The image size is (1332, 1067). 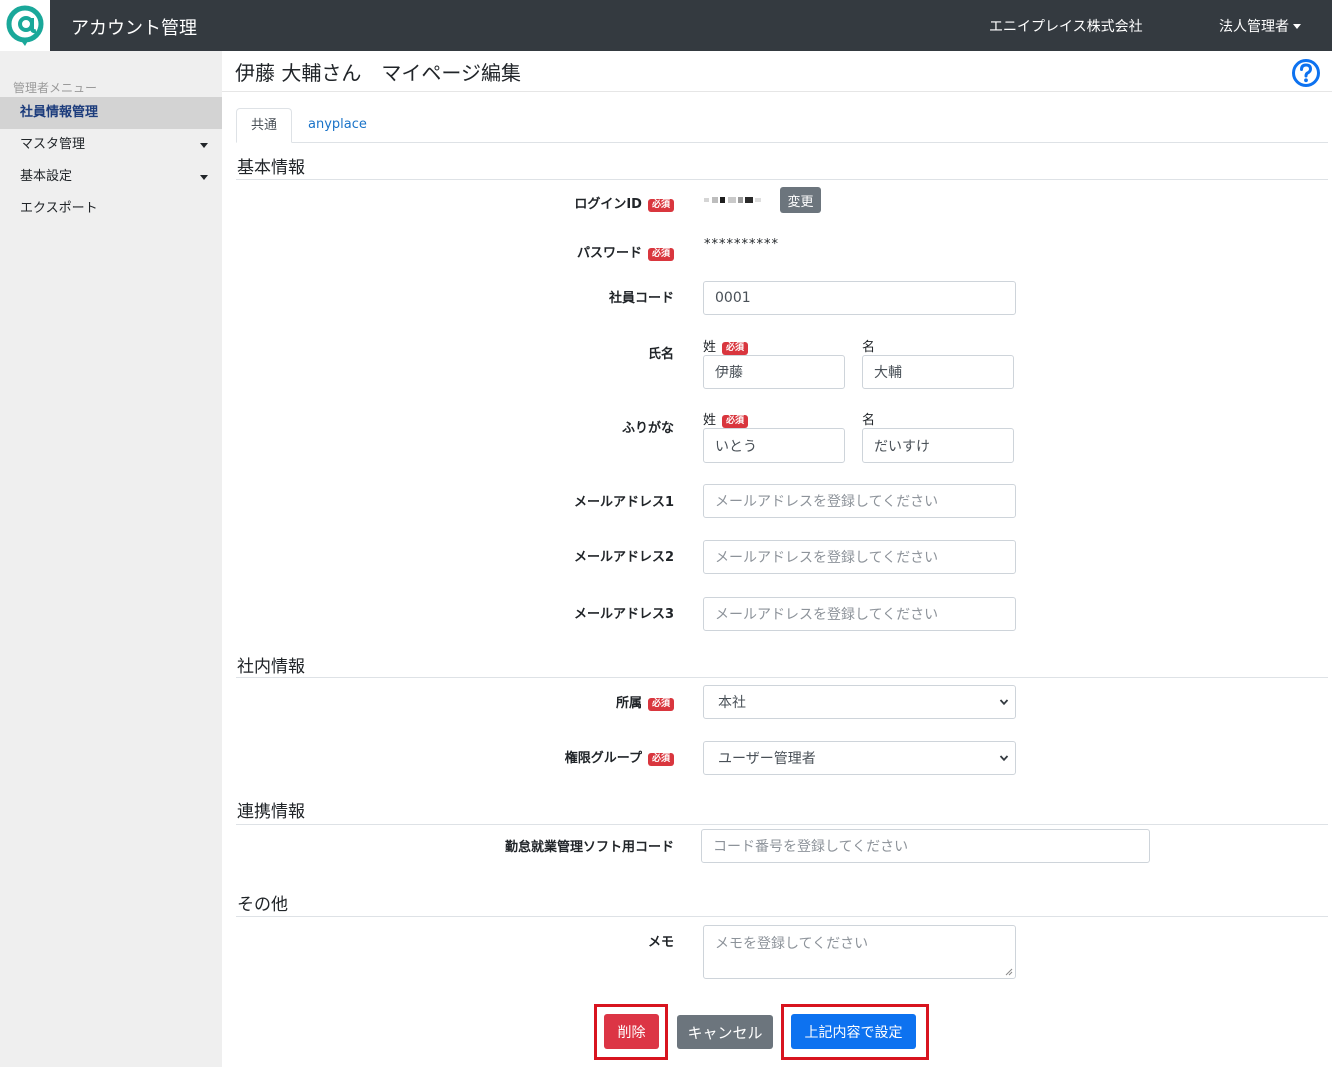 What do you see at coordinates (608, 204) in the screenshot?
I see `field-label-text: ログインID` at bounding box center [608, 204].